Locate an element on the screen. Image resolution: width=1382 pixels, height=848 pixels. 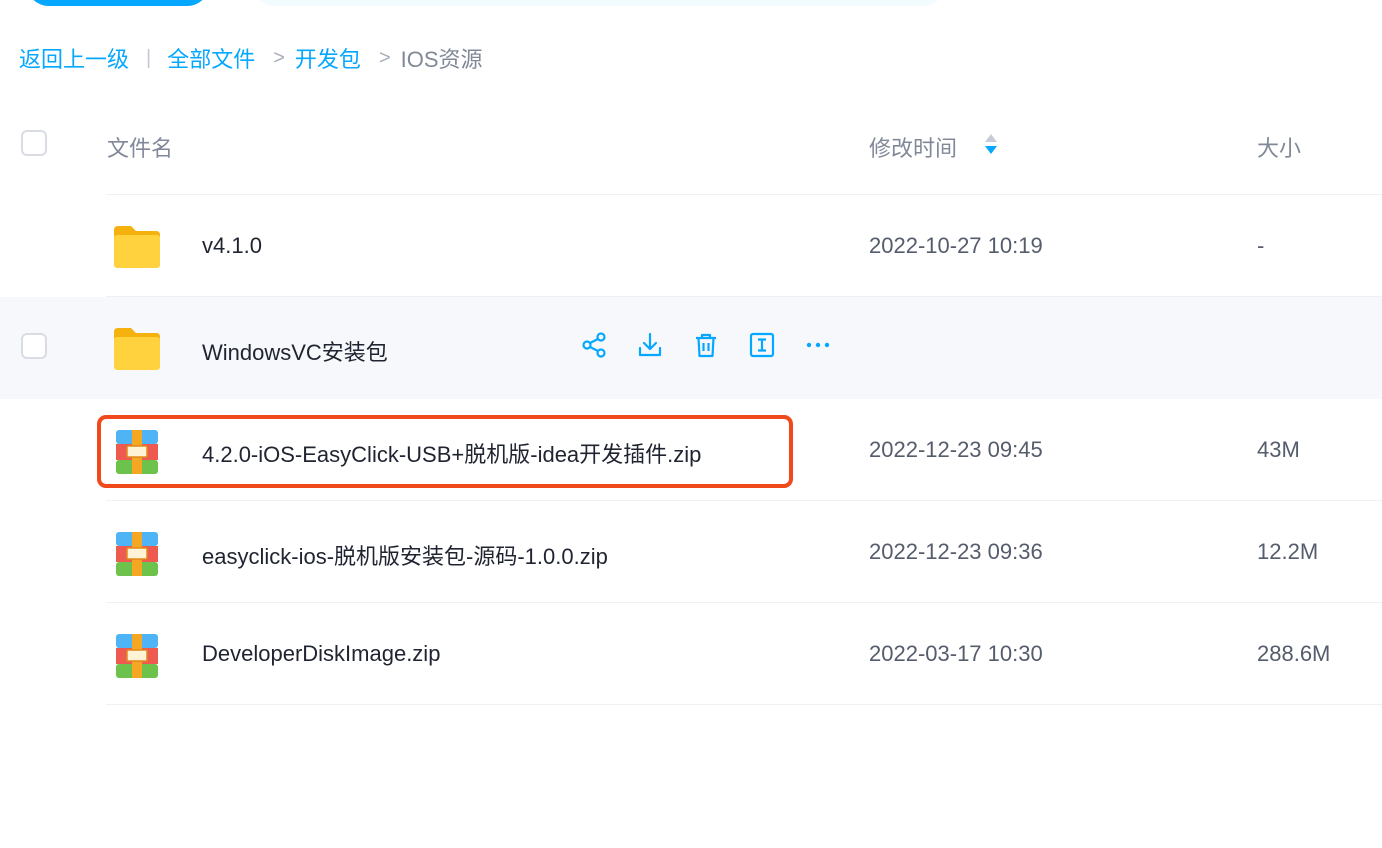
modified-time: 2022-03-17 10:30 is located at coordinates (956, 653).